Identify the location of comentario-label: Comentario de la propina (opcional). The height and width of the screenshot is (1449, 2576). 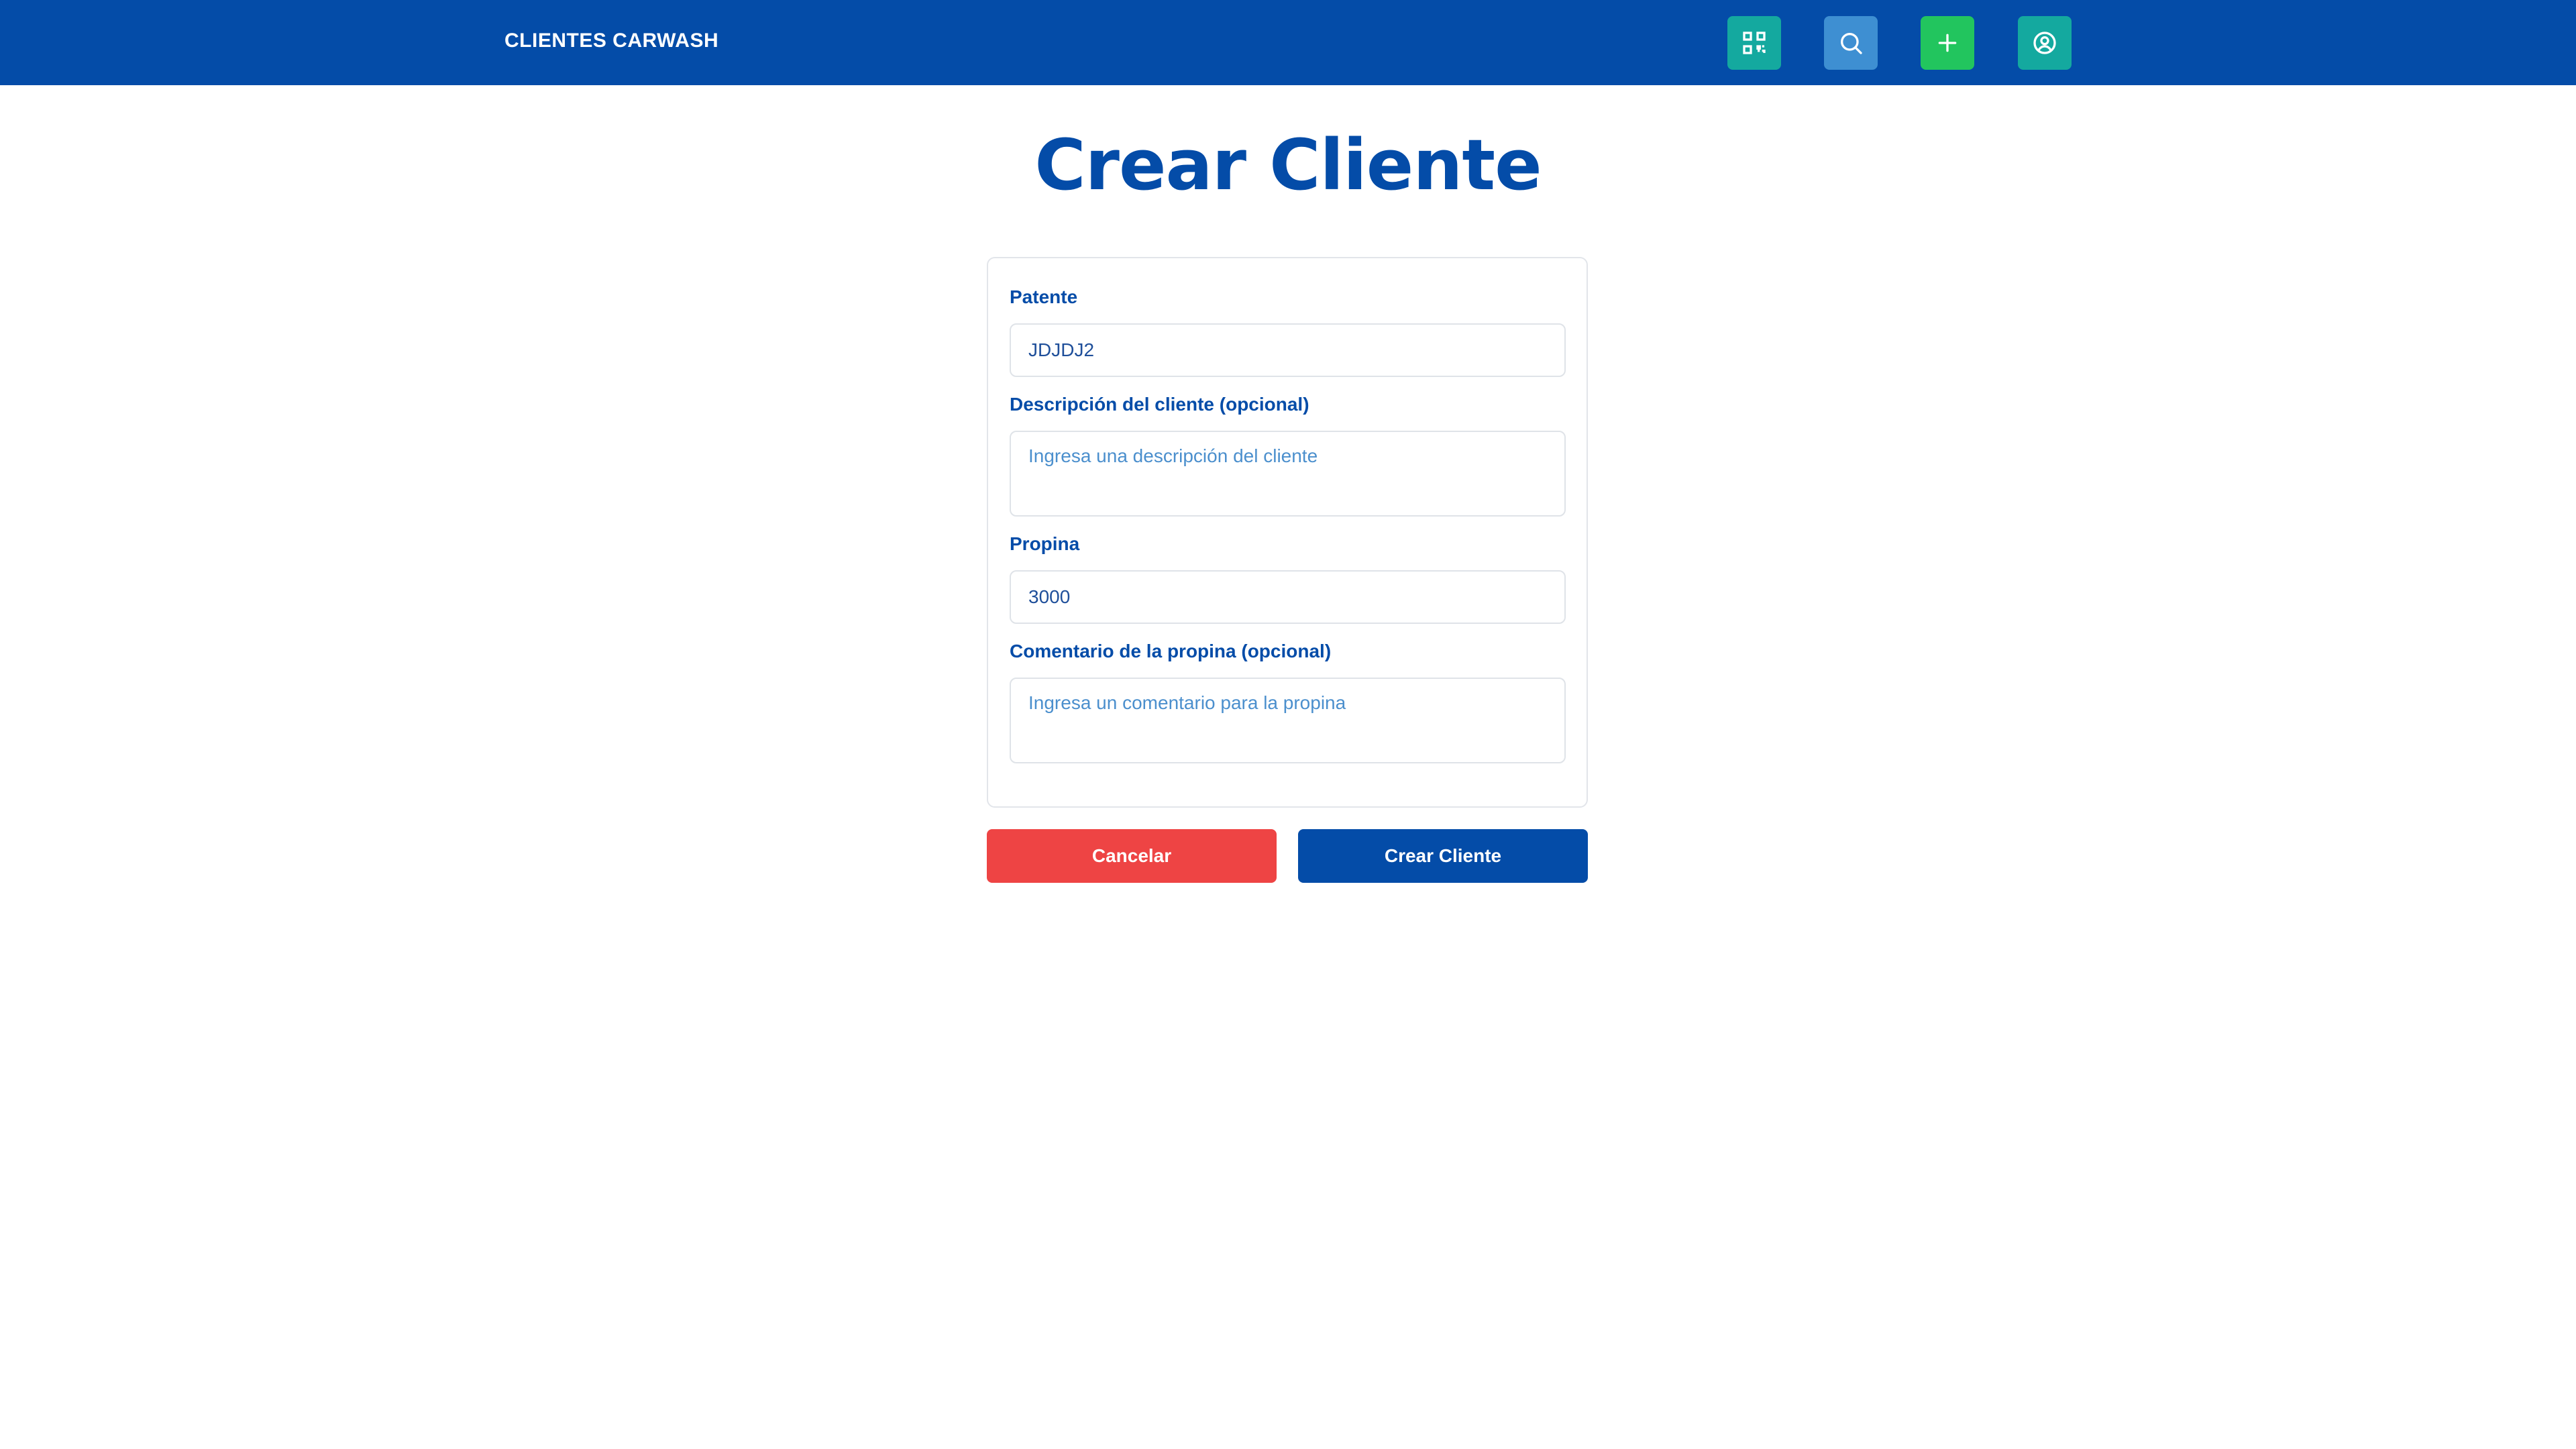
(1171, 651).